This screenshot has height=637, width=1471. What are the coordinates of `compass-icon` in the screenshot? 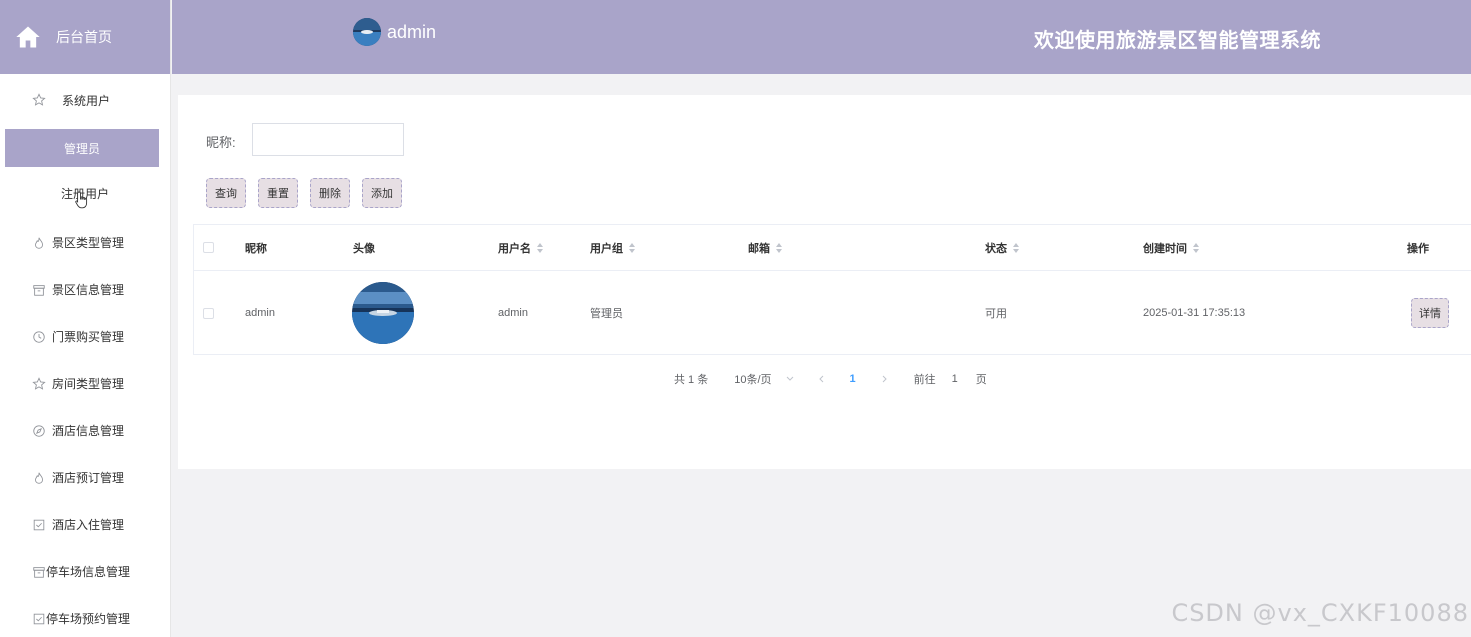 It's located at (39, 430).